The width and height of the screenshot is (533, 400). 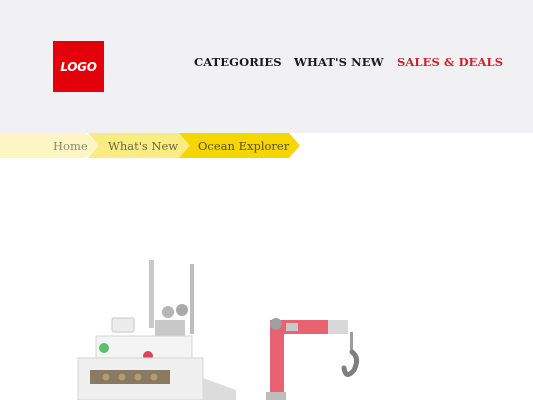 What do you see at coordinates (350, 363) in the screenshot?
I see `crane-hook` at bounding box center [350, 363].